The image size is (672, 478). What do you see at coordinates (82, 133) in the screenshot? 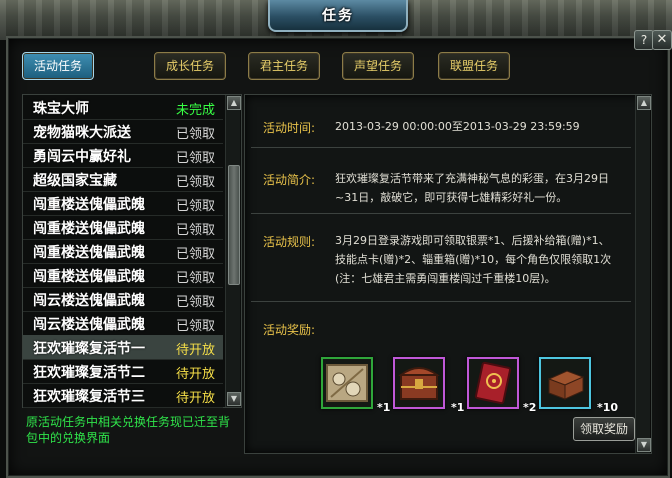
I see `task-name: 宠物猫咪大派送` at bounding box center [82, 133].